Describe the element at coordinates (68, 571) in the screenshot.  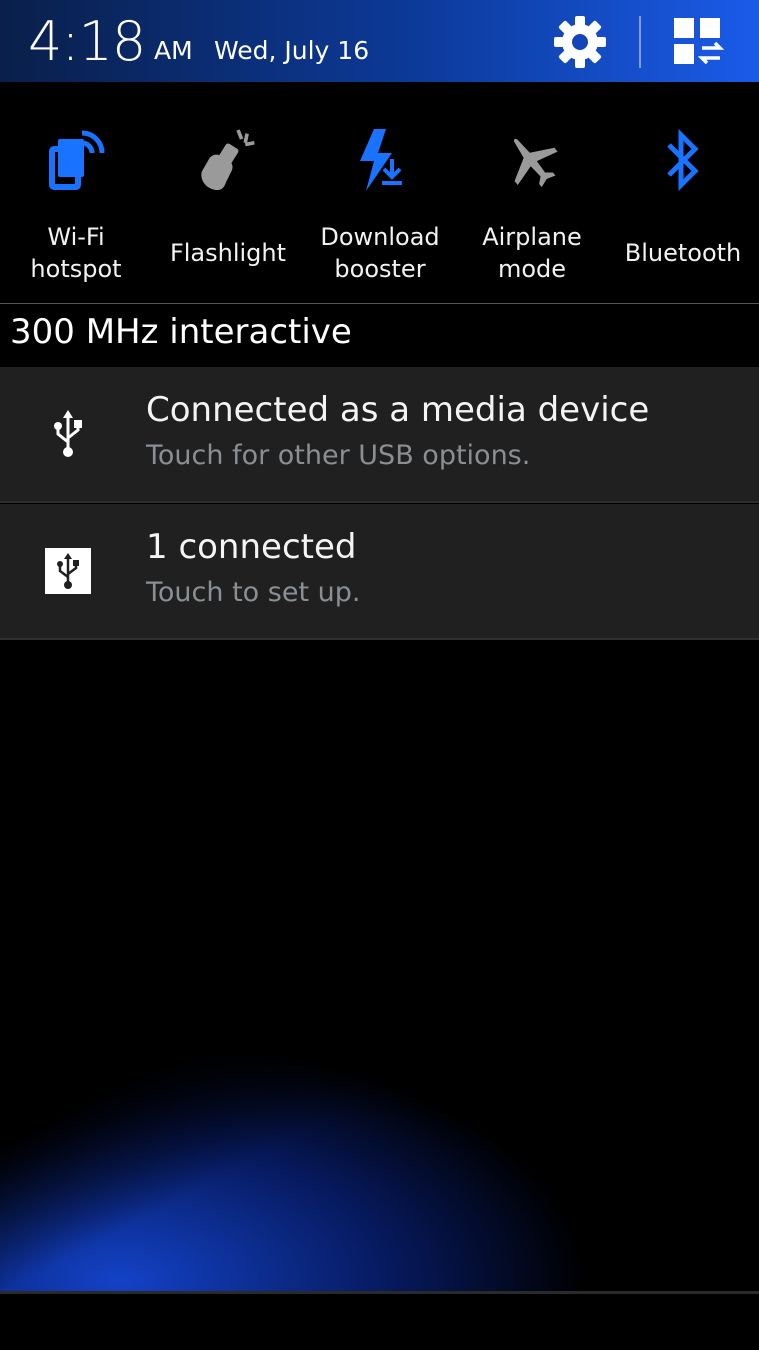
I see `usb-tethering-icon` at that location.